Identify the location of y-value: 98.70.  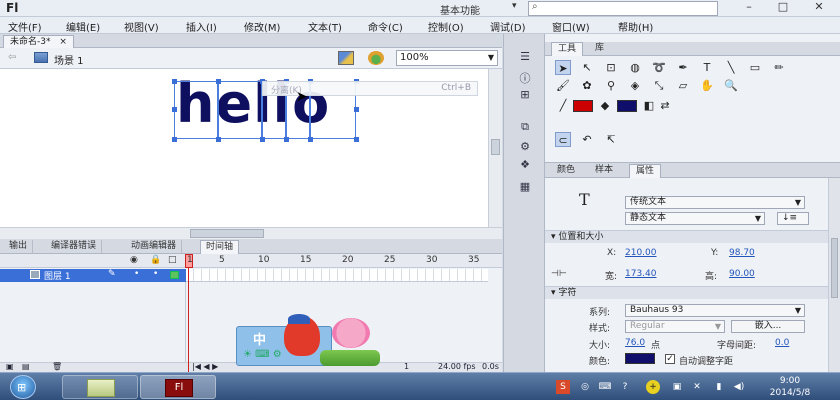
(742, 253).